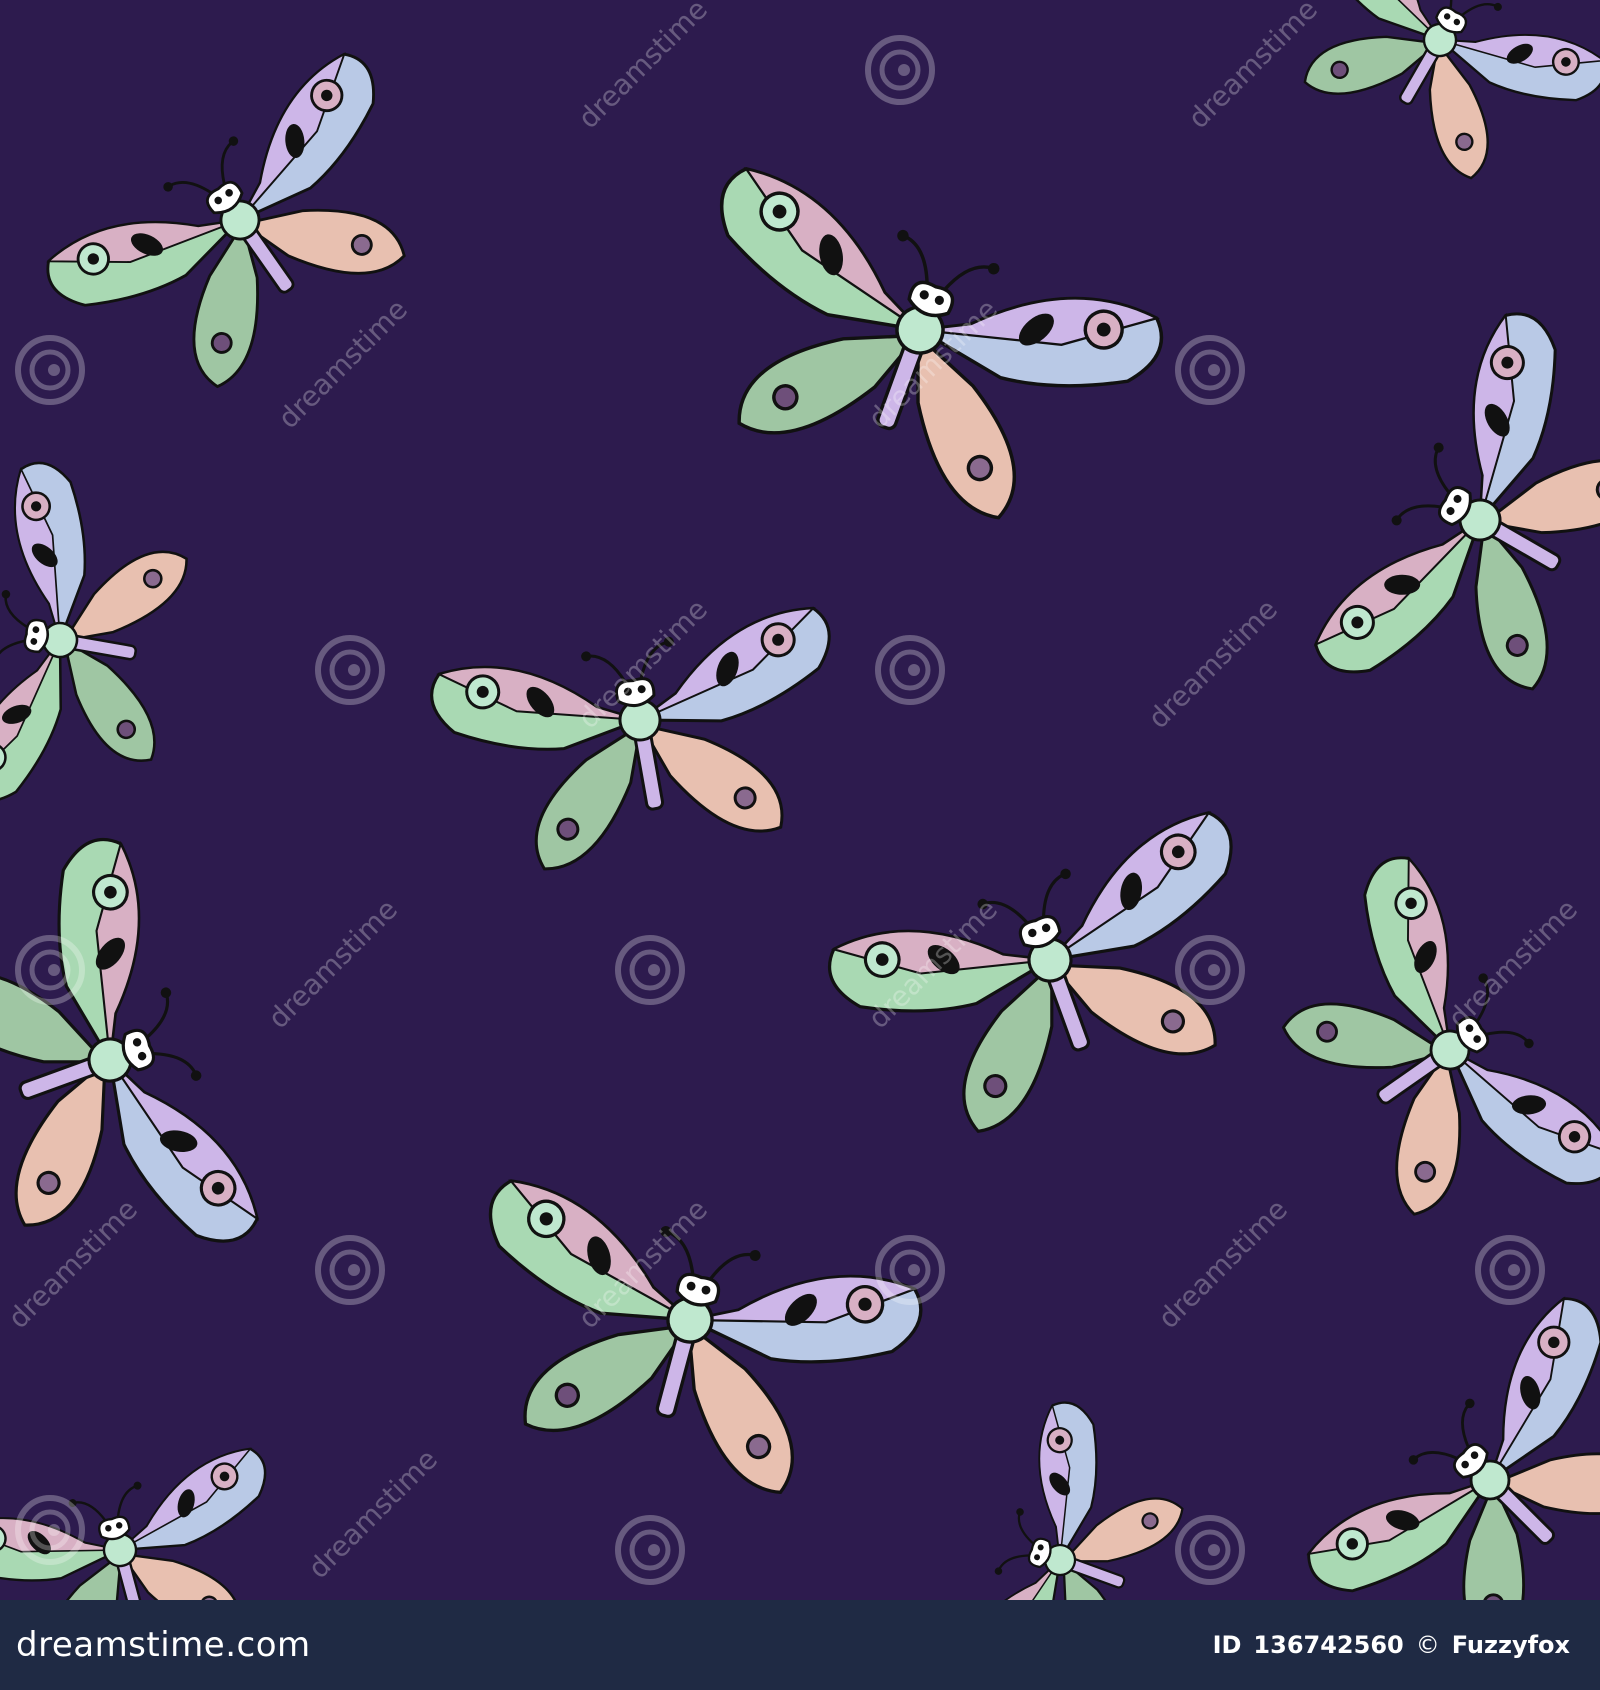 The width and height of the screenshot is (1600, 1690). I want to click on image-id-label: ID, so click(1227, 1645).